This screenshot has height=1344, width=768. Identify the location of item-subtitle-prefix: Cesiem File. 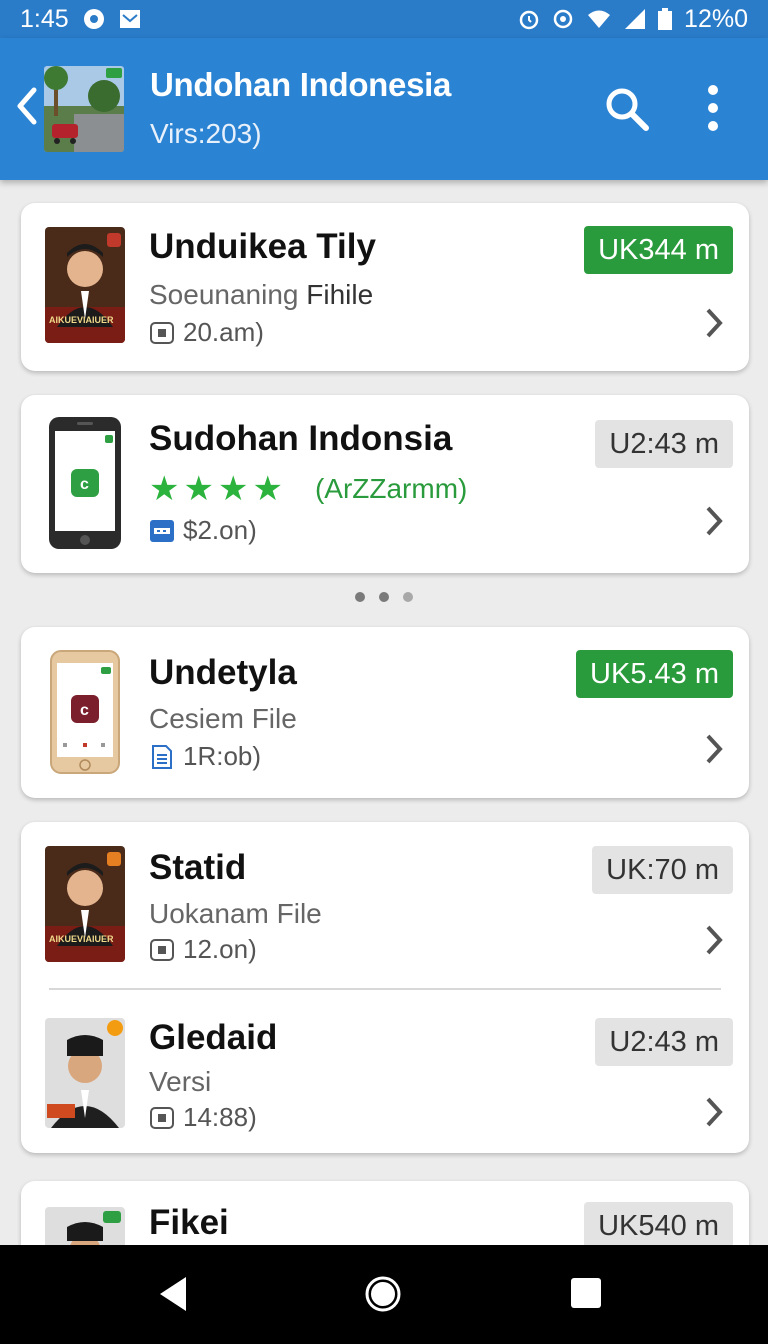
(223, 718).